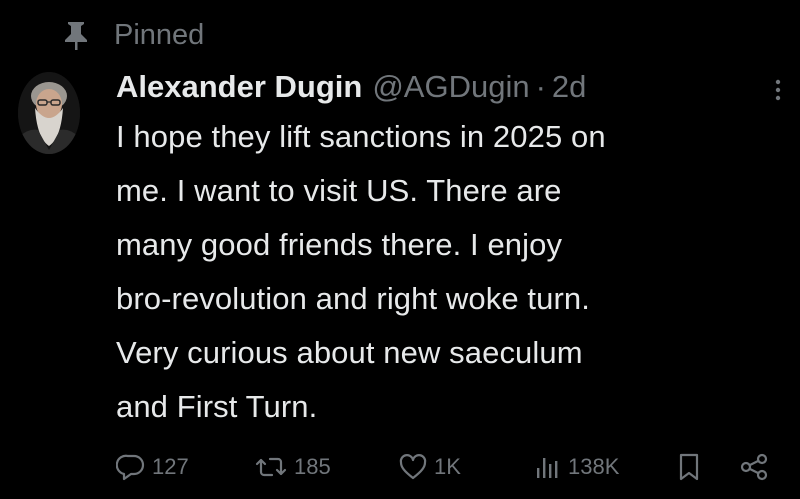 This screenshot has height=499, width=800. I want to click on like-count: 1K, so click(447, 466).